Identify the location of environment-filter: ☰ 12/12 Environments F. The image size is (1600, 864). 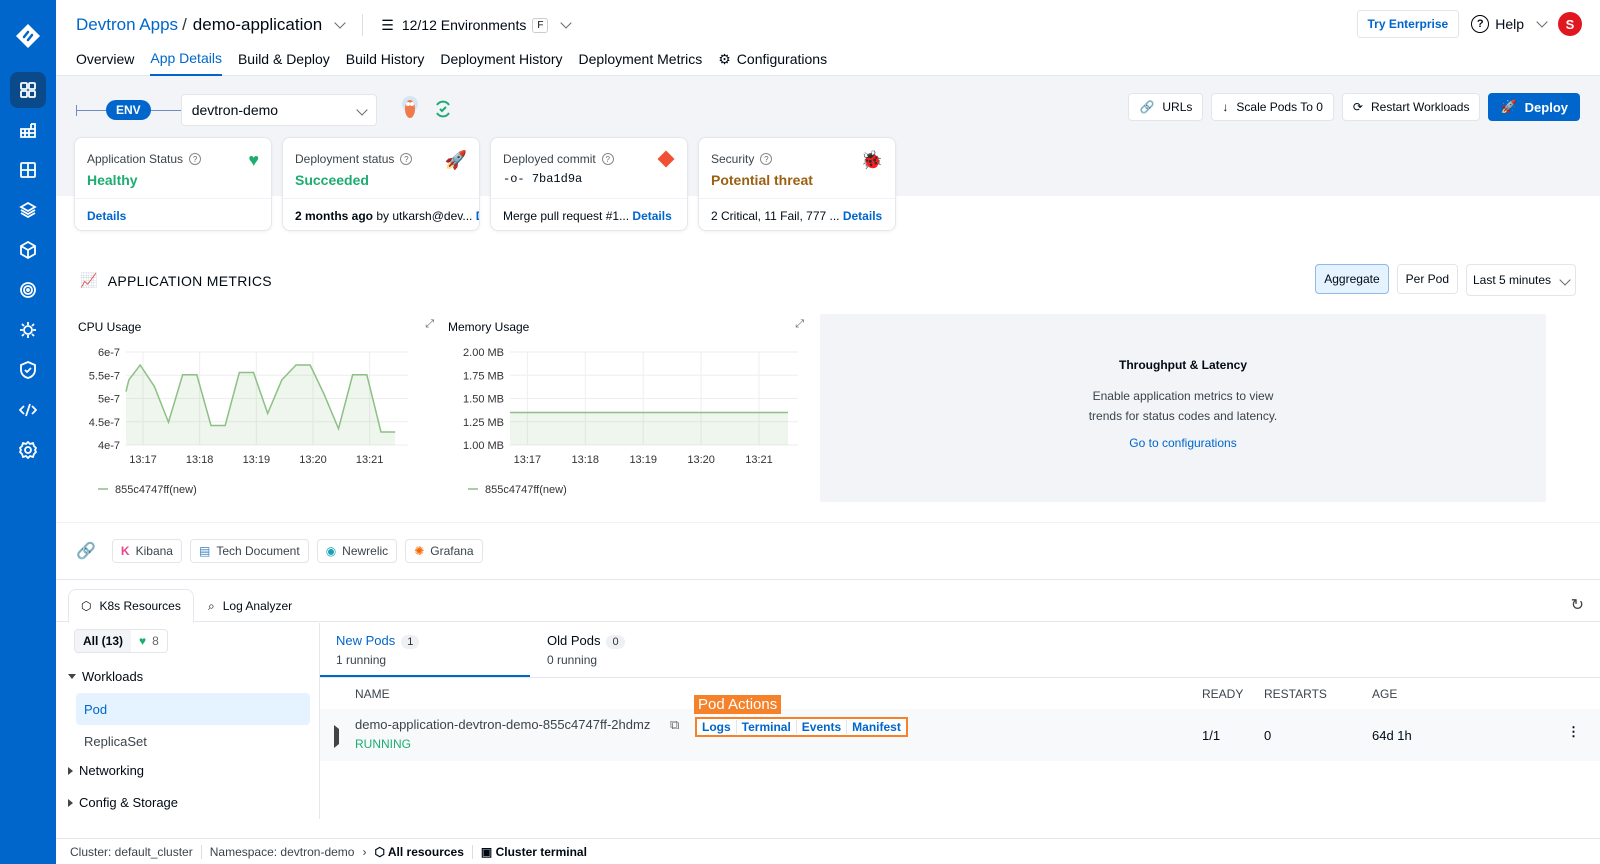
(477, 25).